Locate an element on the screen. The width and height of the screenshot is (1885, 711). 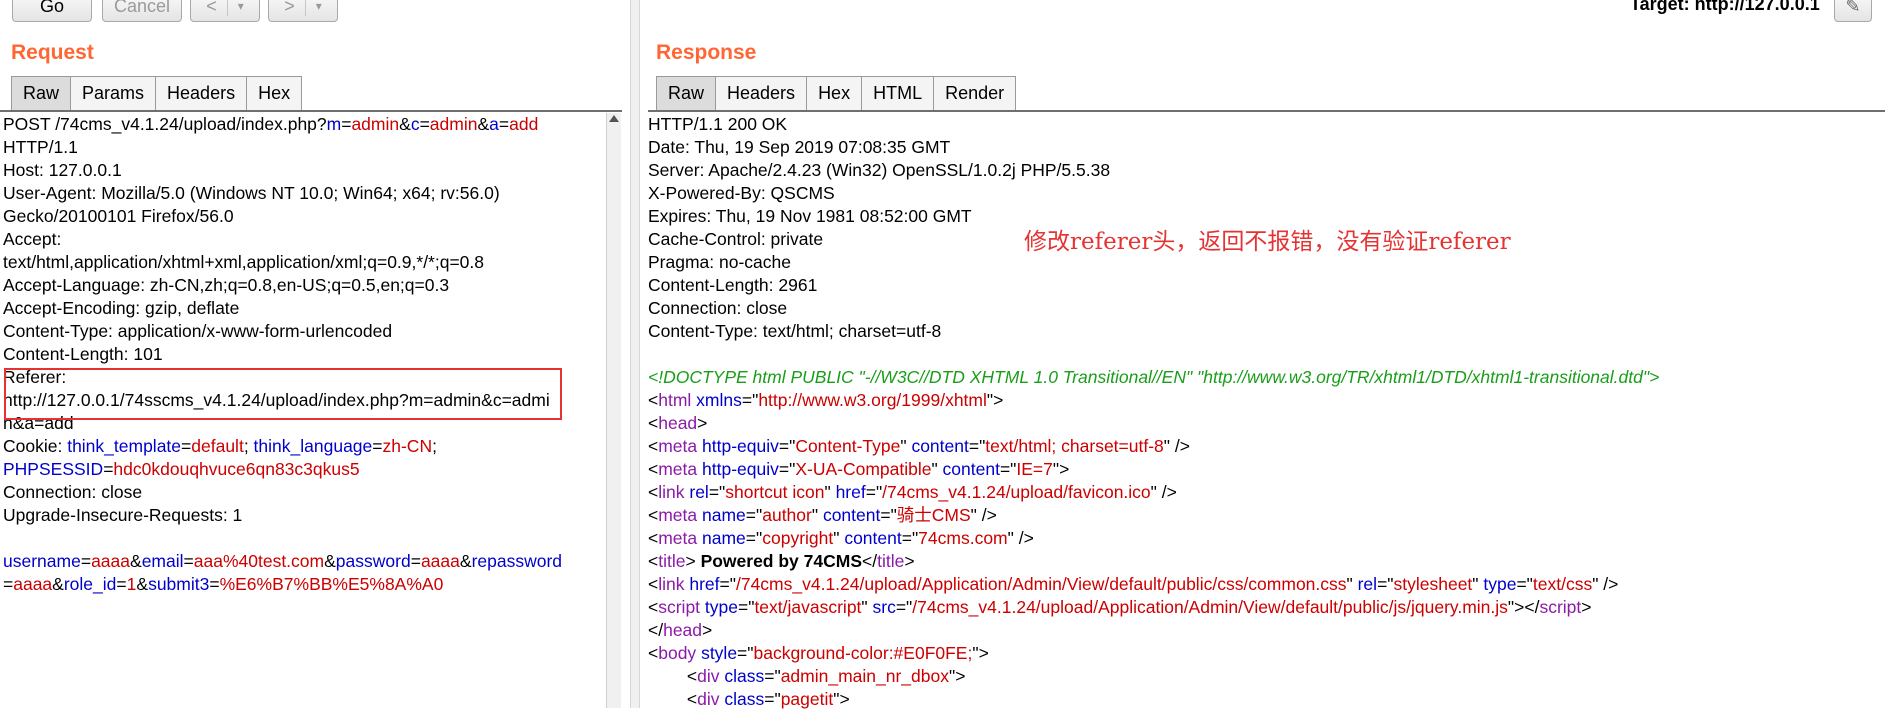
code-token: PHPSESSID is located at coordinates (53, 469).